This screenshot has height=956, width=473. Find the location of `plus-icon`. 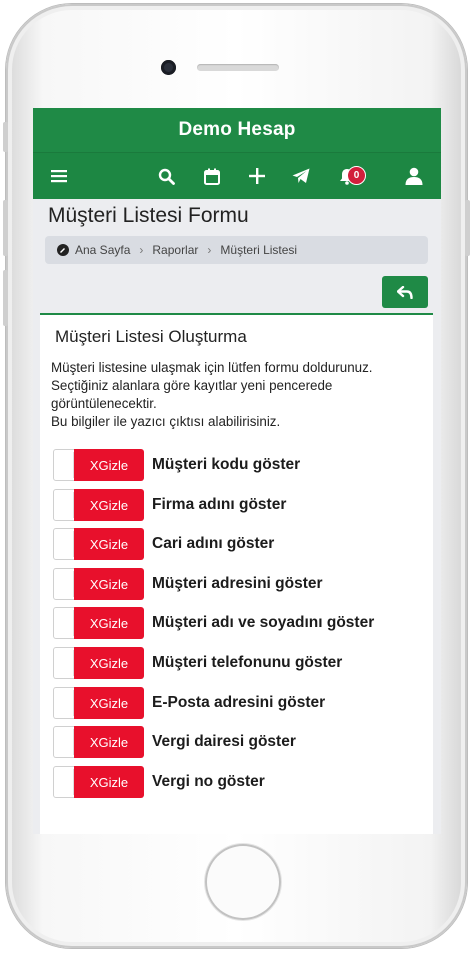

plus-icon is located at coordinates (257, 176).